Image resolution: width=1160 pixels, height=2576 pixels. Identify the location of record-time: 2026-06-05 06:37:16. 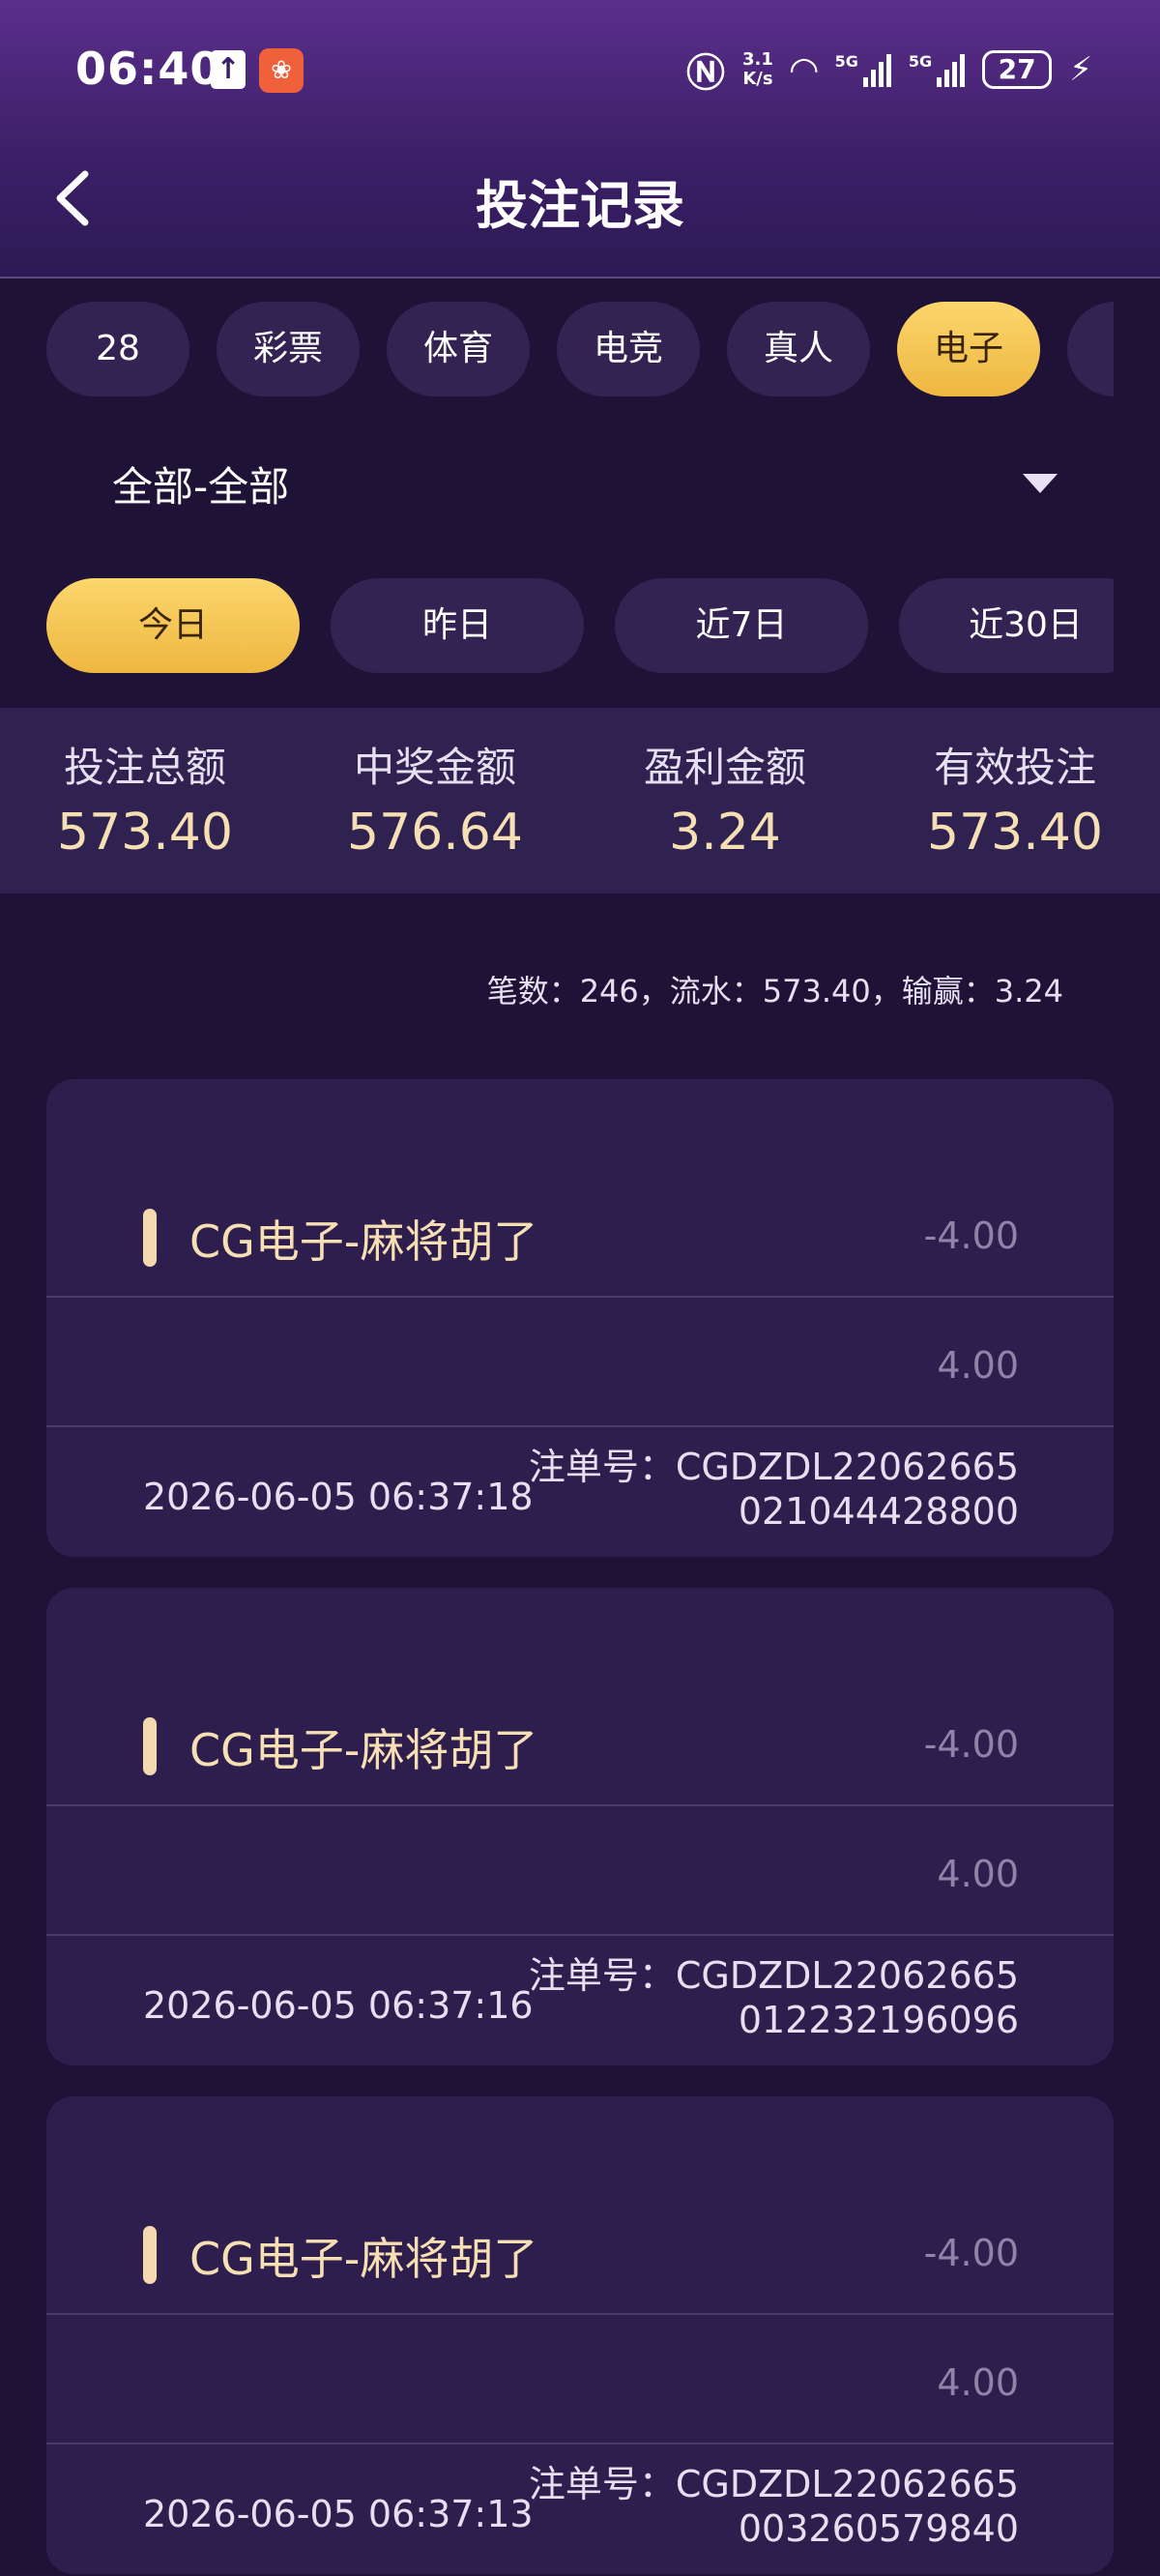
(339, 2005).